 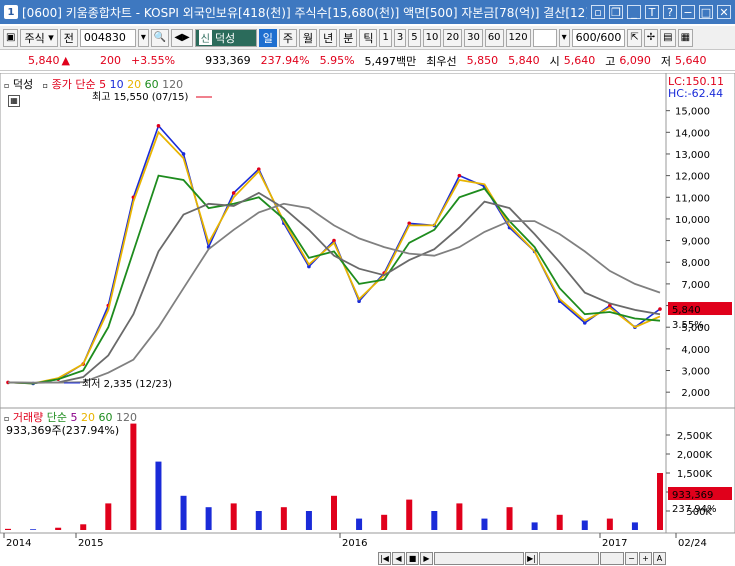 What do you see at coordinates (432, 37) in the screenshot?
I see `minute-10: 10` at bounding box center [432, 37].